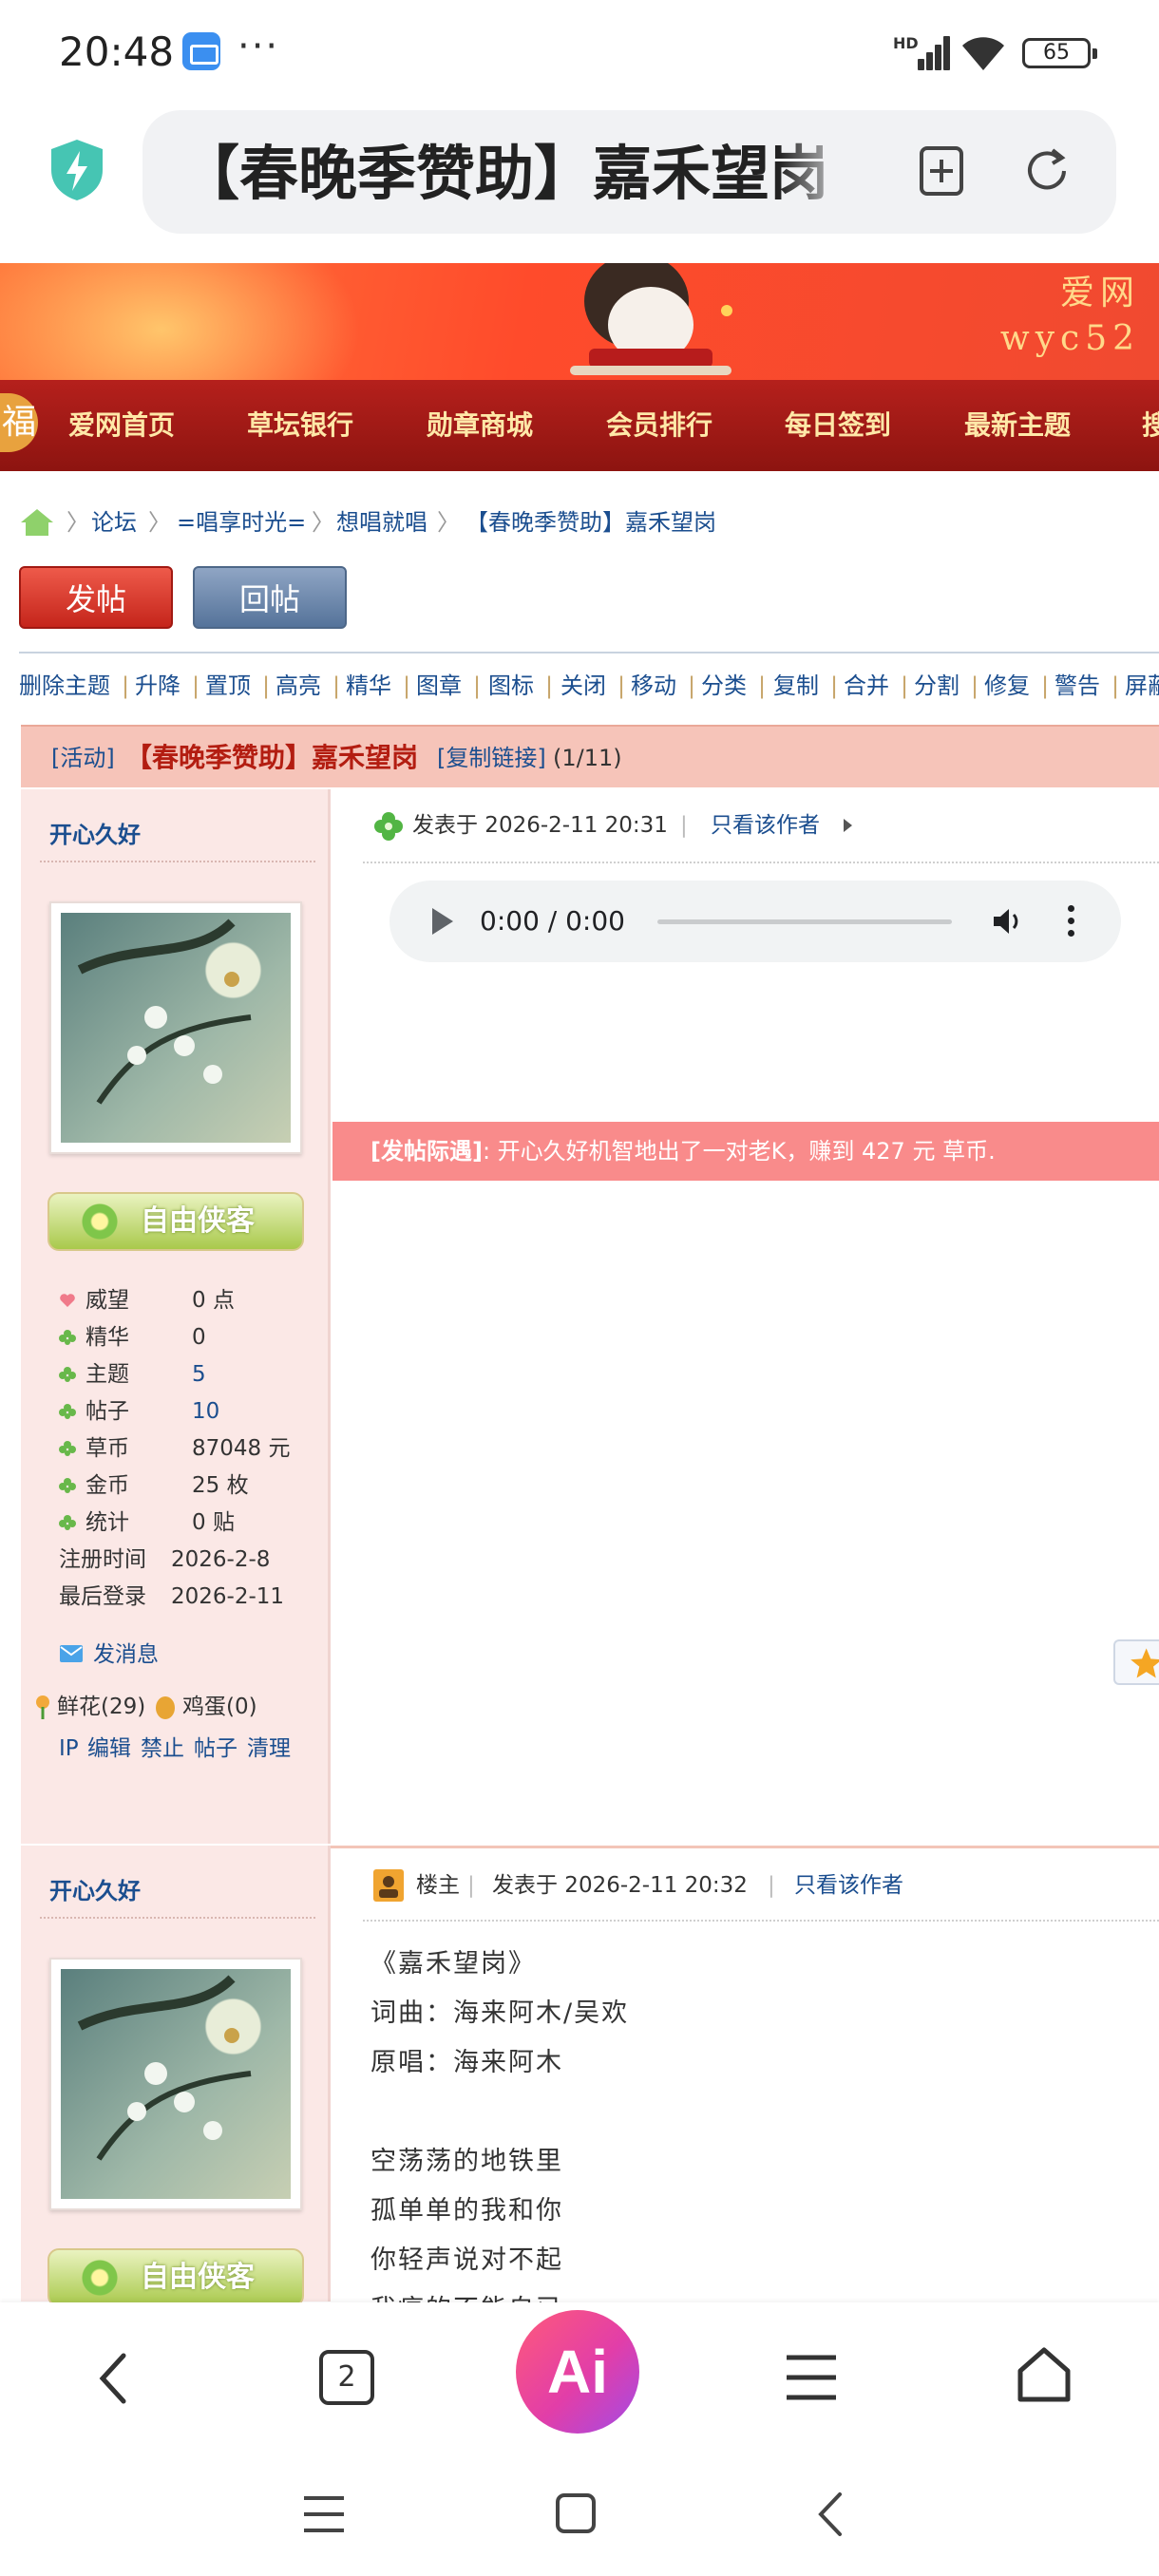 The height and width of the screenshot is (2576, 1159). I want to click on tool-pin: 置顶, so click(228, 686).